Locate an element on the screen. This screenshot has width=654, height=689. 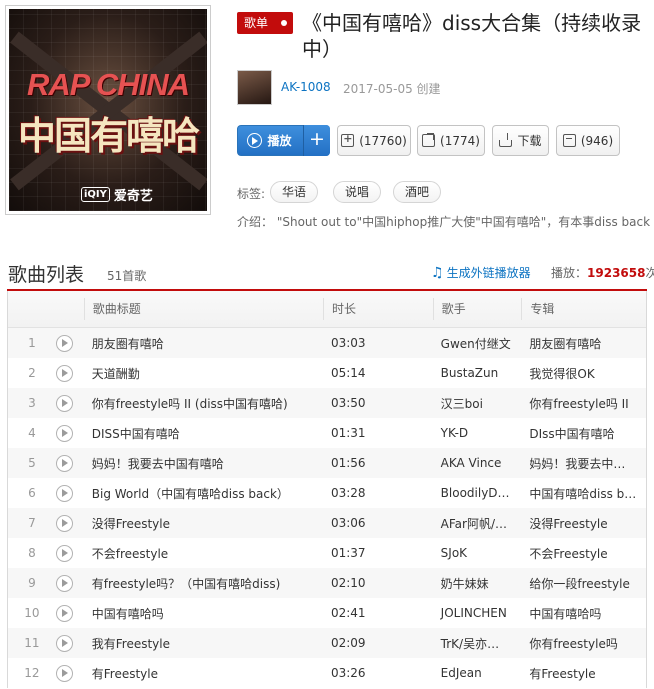
song-list-title: 歌曲列表 is located at coordinates (46, 275).